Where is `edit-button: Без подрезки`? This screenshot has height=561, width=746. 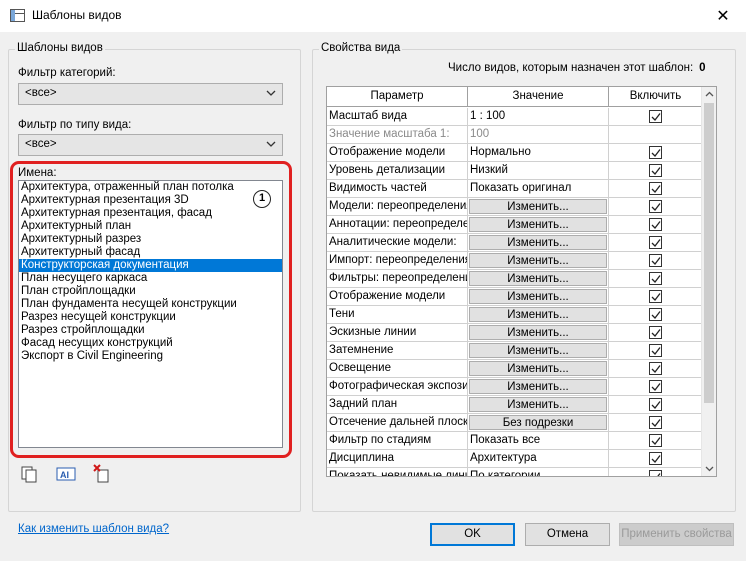
edit-button: Без подрезки is located at coordinates (538, 422).